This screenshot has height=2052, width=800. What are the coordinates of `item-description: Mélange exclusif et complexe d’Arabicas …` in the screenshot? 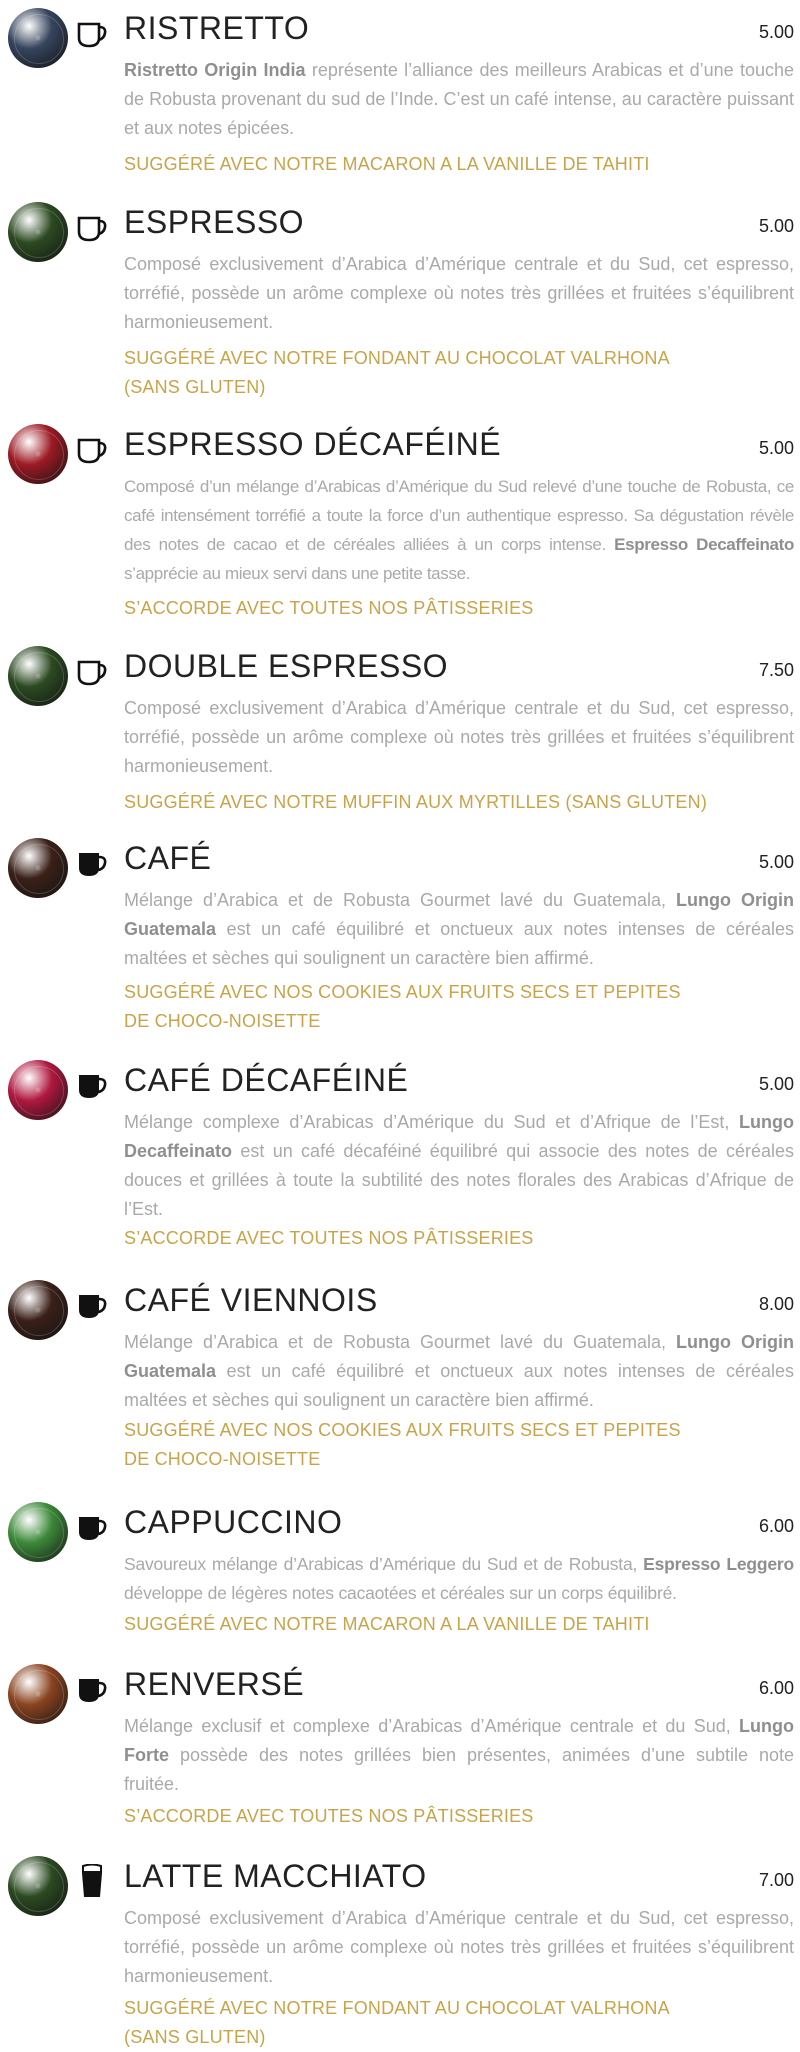 It's located at (459, 1755).